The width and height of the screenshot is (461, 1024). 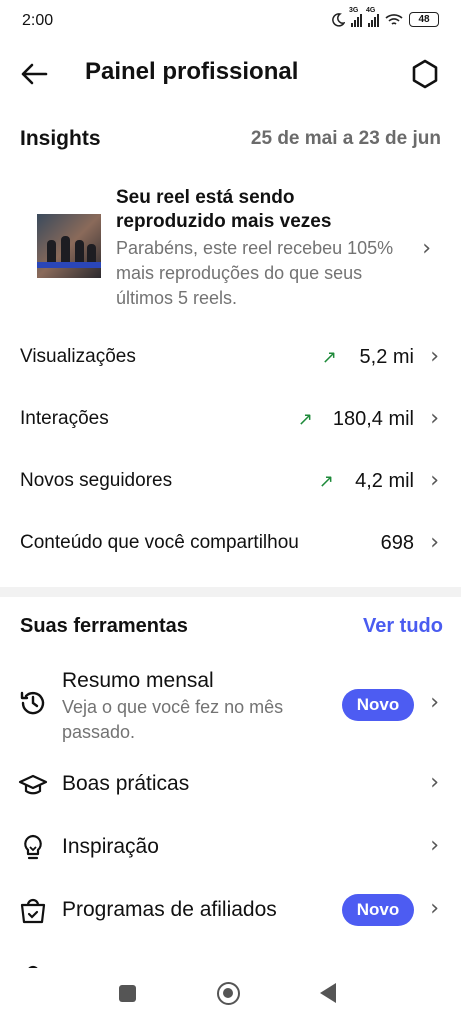 I want to click on home-button, so click(x=228, y=993).